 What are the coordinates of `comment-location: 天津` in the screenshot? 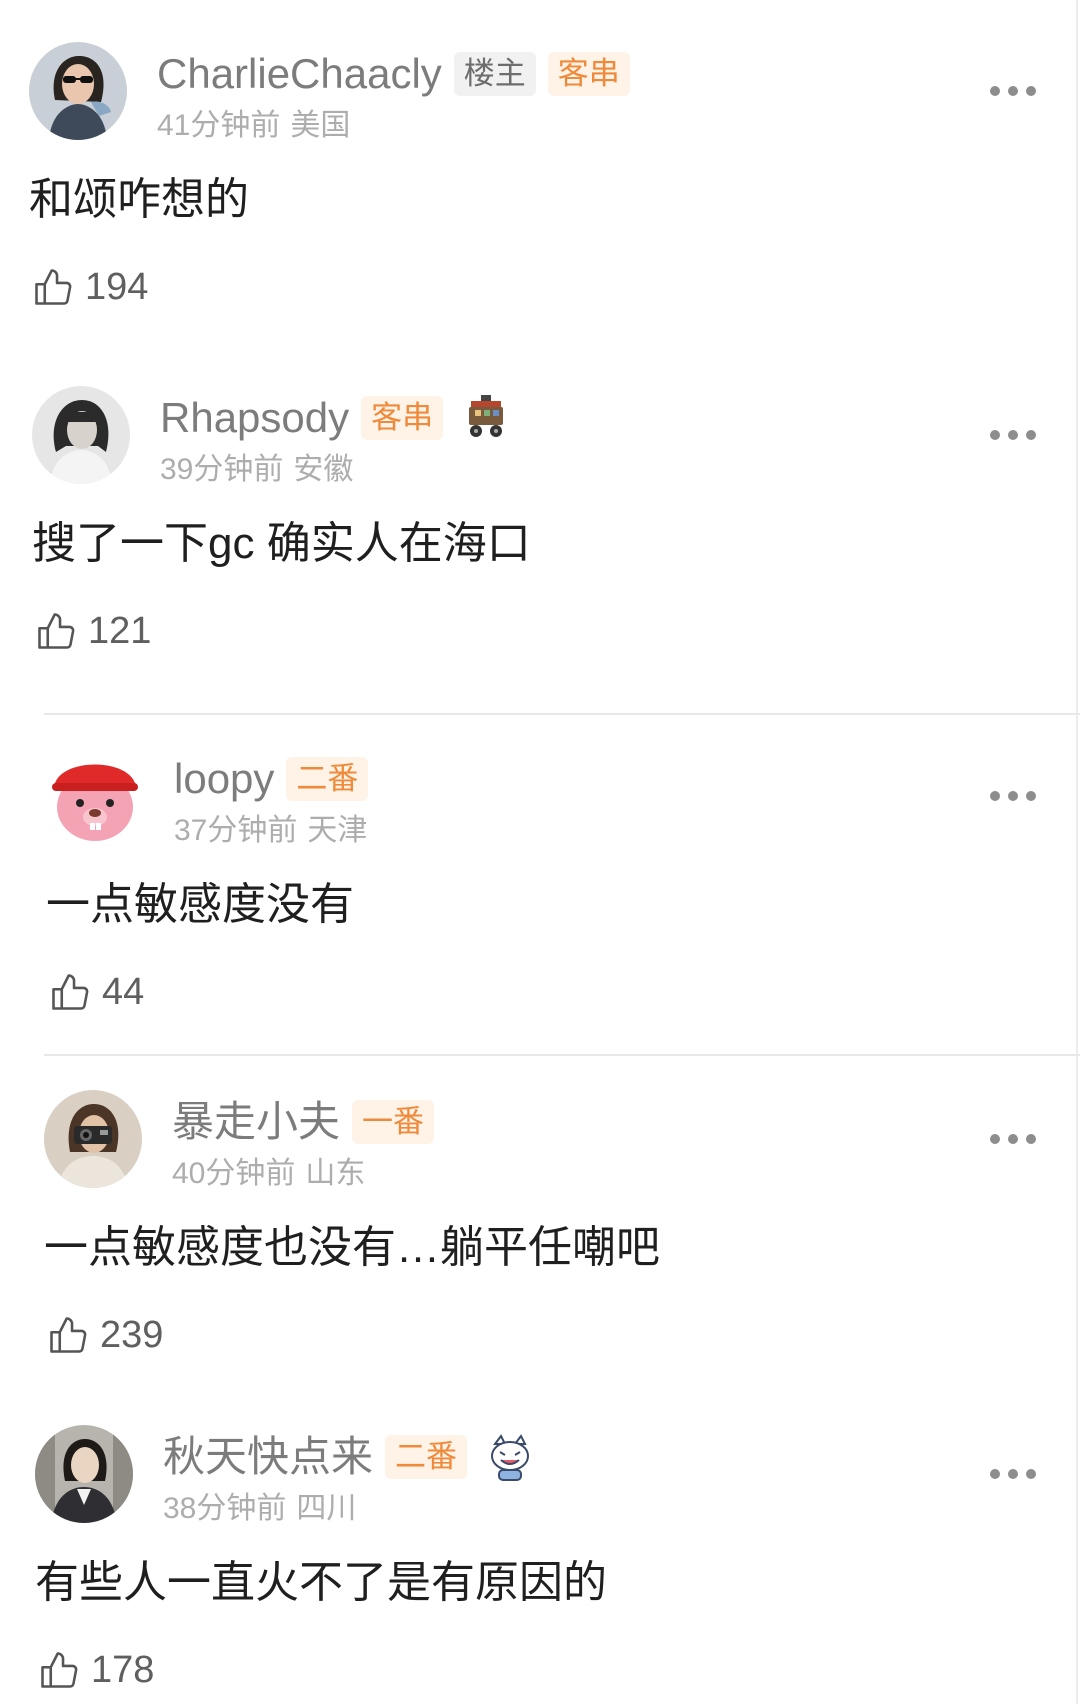 It's located at (337, 830).